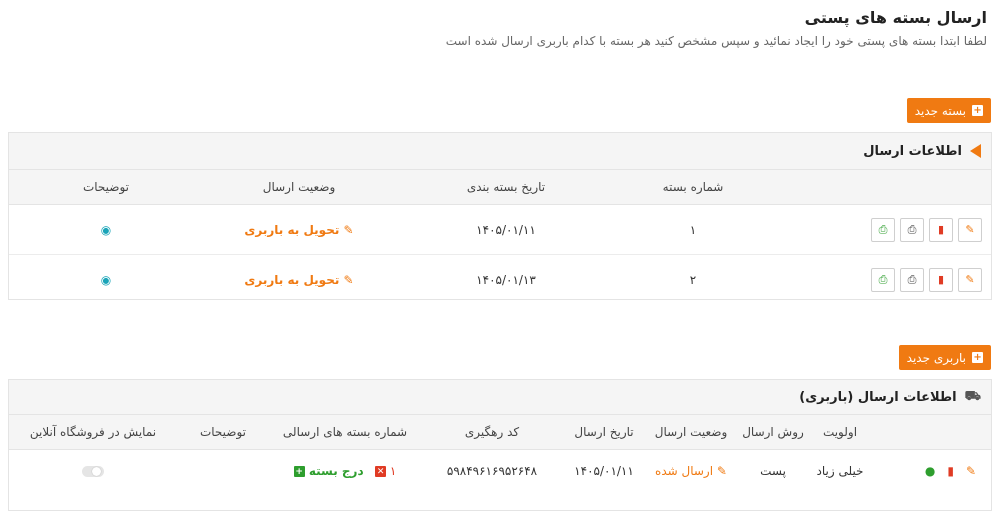 This screenshot has height=511, width=1000. Describe the element at coordinates (878, 397) in the screenshot. I see `shipments-panel-title: اطلاعات ارسال (باربری)` at that location.